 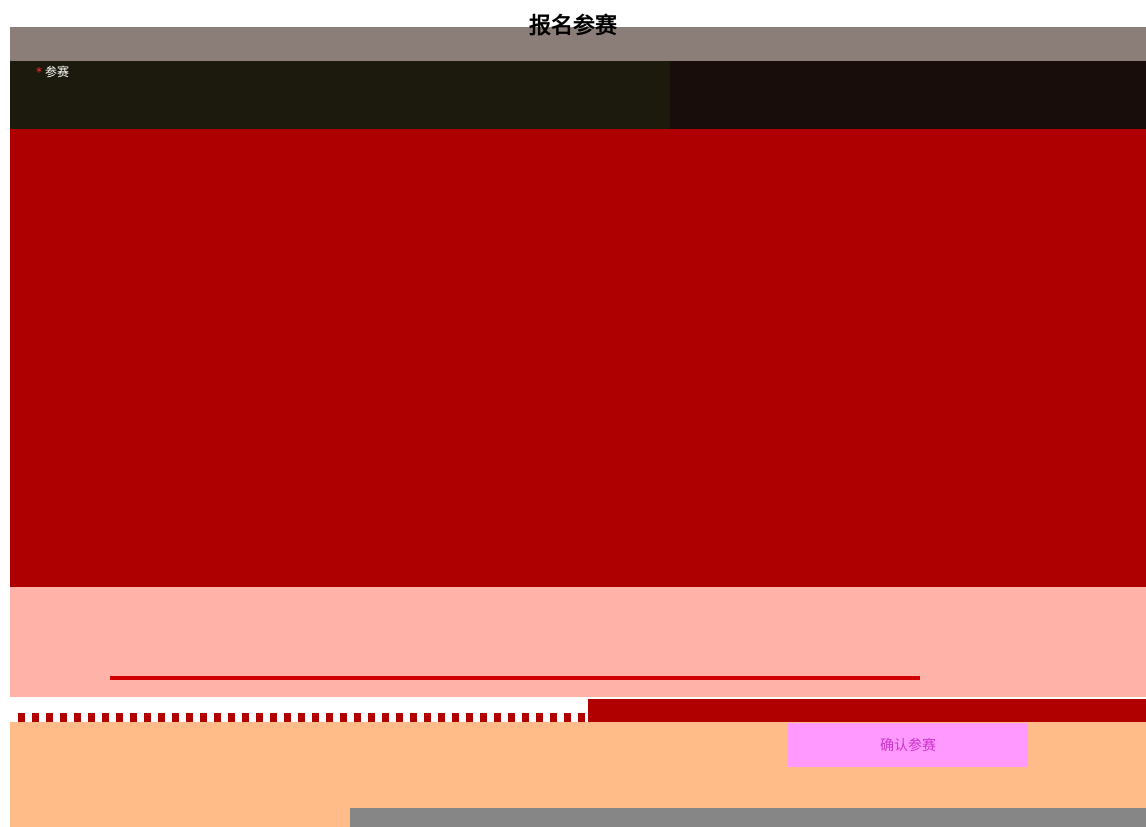 I want to click on notice-band, so click(x=578, y=642).